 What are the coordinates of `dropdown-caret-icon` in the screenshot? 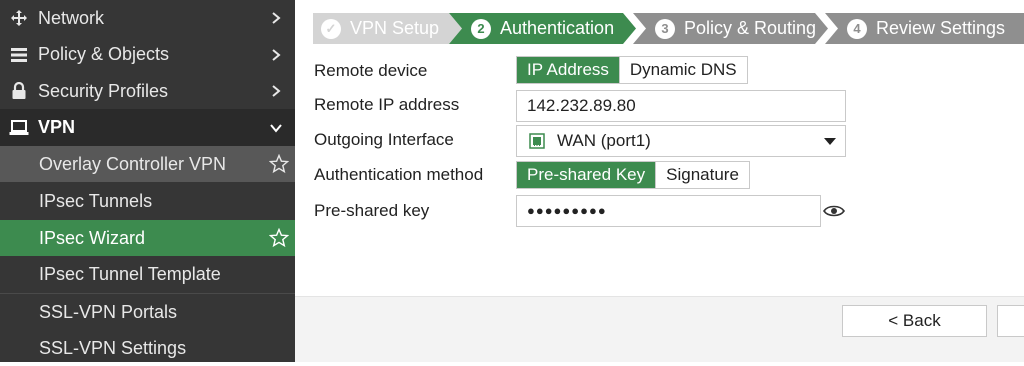 It's located at (830, 141).